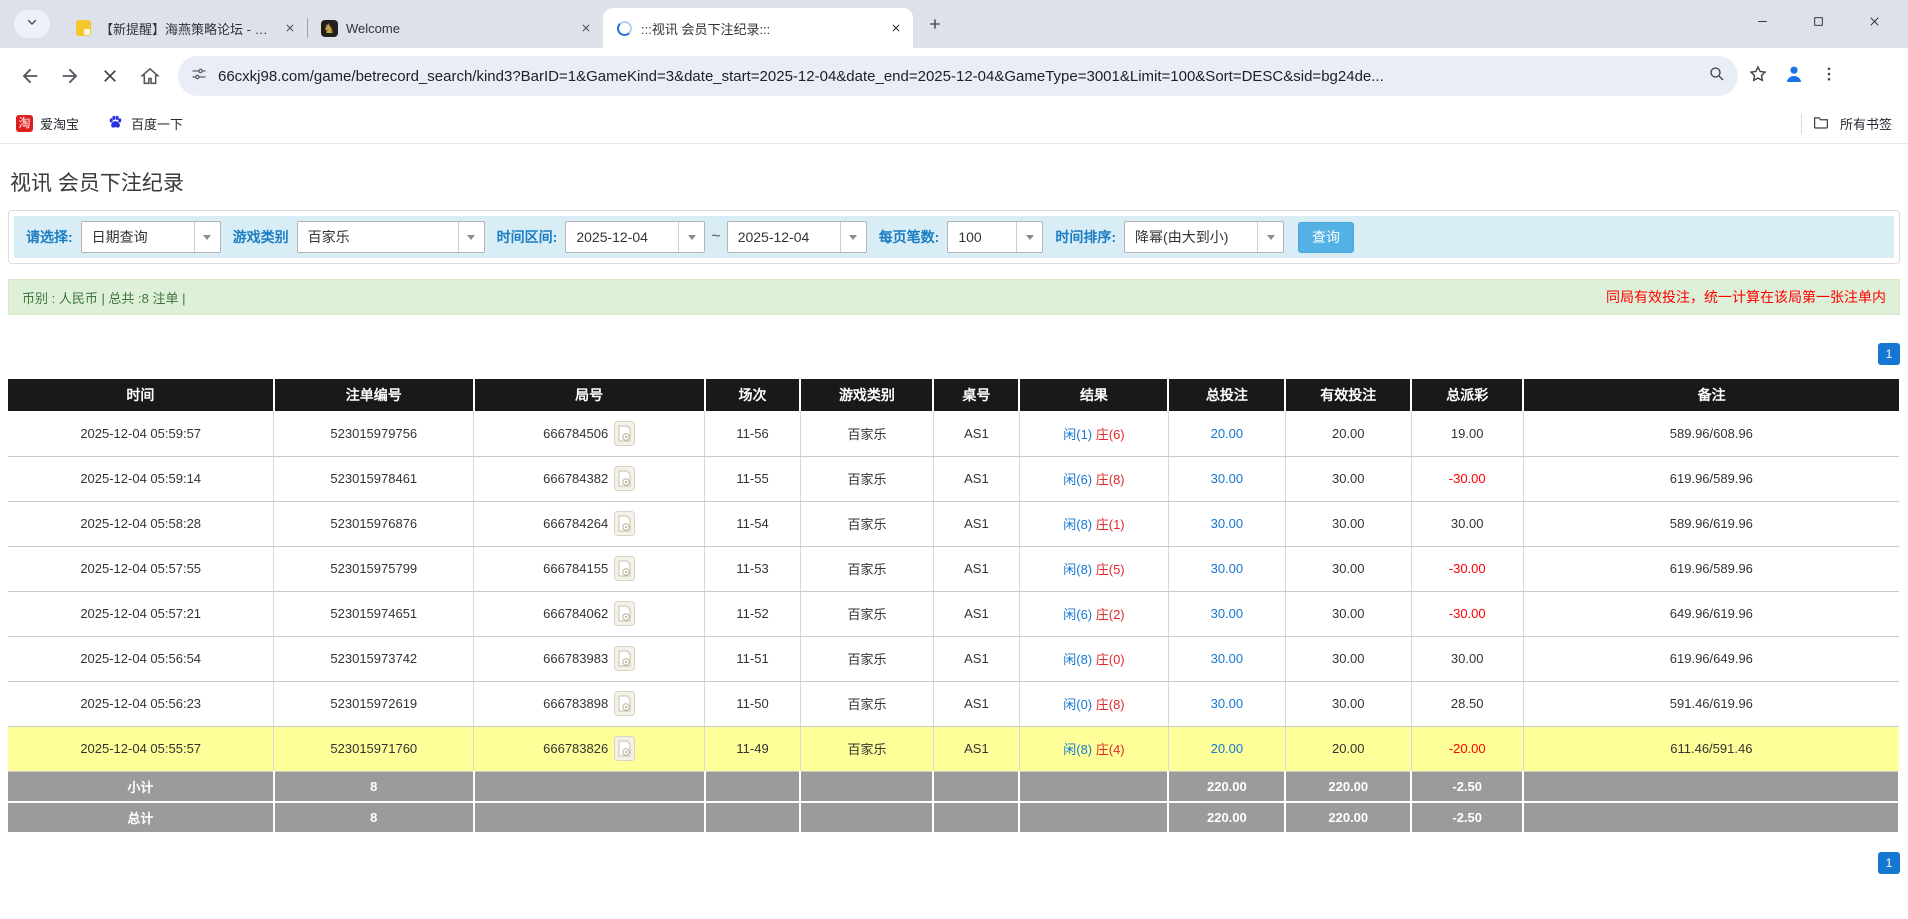 Image resolution: width=1908 pixels, height=919 pixels. I want to click on tab-title: 【新提醒】海燕策略论坛 - 综合, so click(186, 29).